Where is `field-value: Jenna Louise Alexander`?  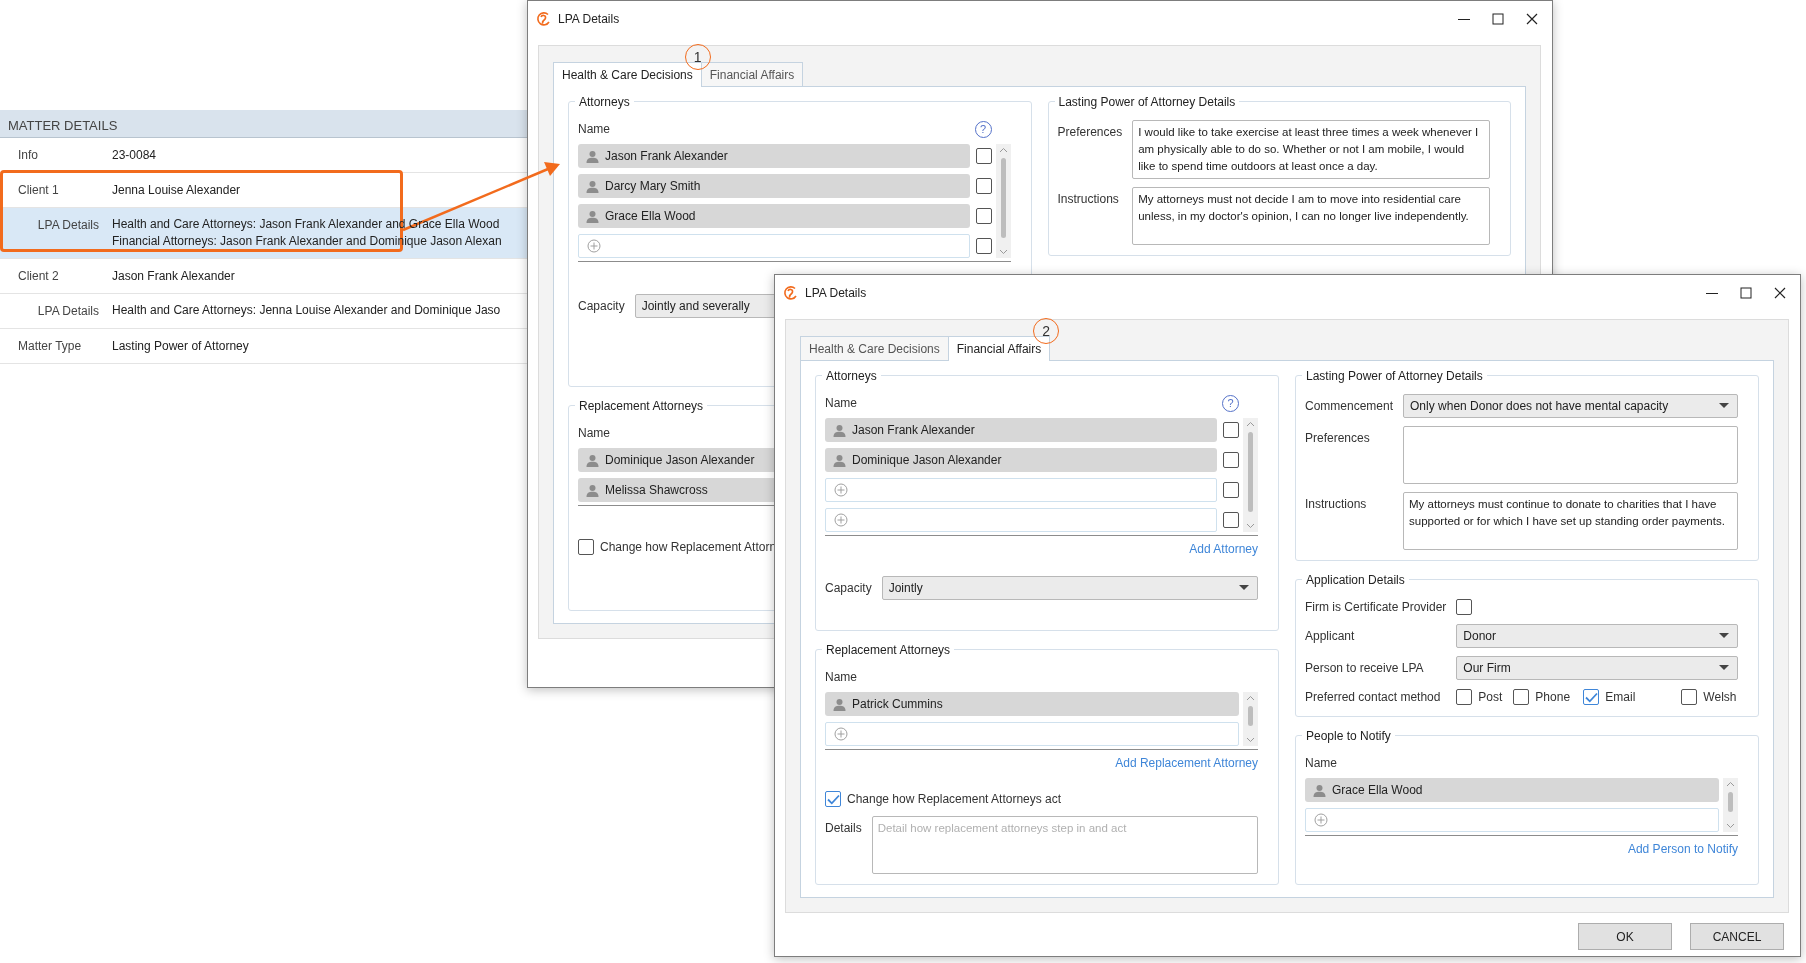
field-value: Jenna Louise Alexander is located at coordinates (176, 190).